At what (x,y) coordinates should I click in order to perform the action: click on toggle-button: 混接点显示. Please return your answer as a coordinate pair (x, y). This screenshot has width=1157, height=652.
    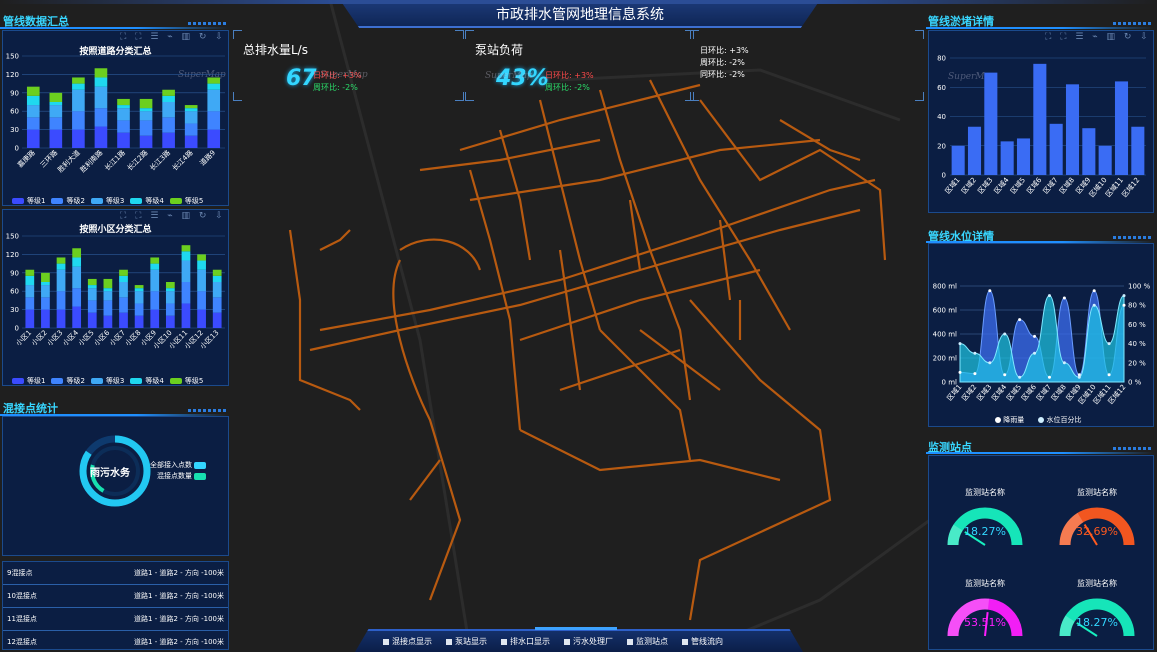
    Looking at the image, I should click on (407, 641).